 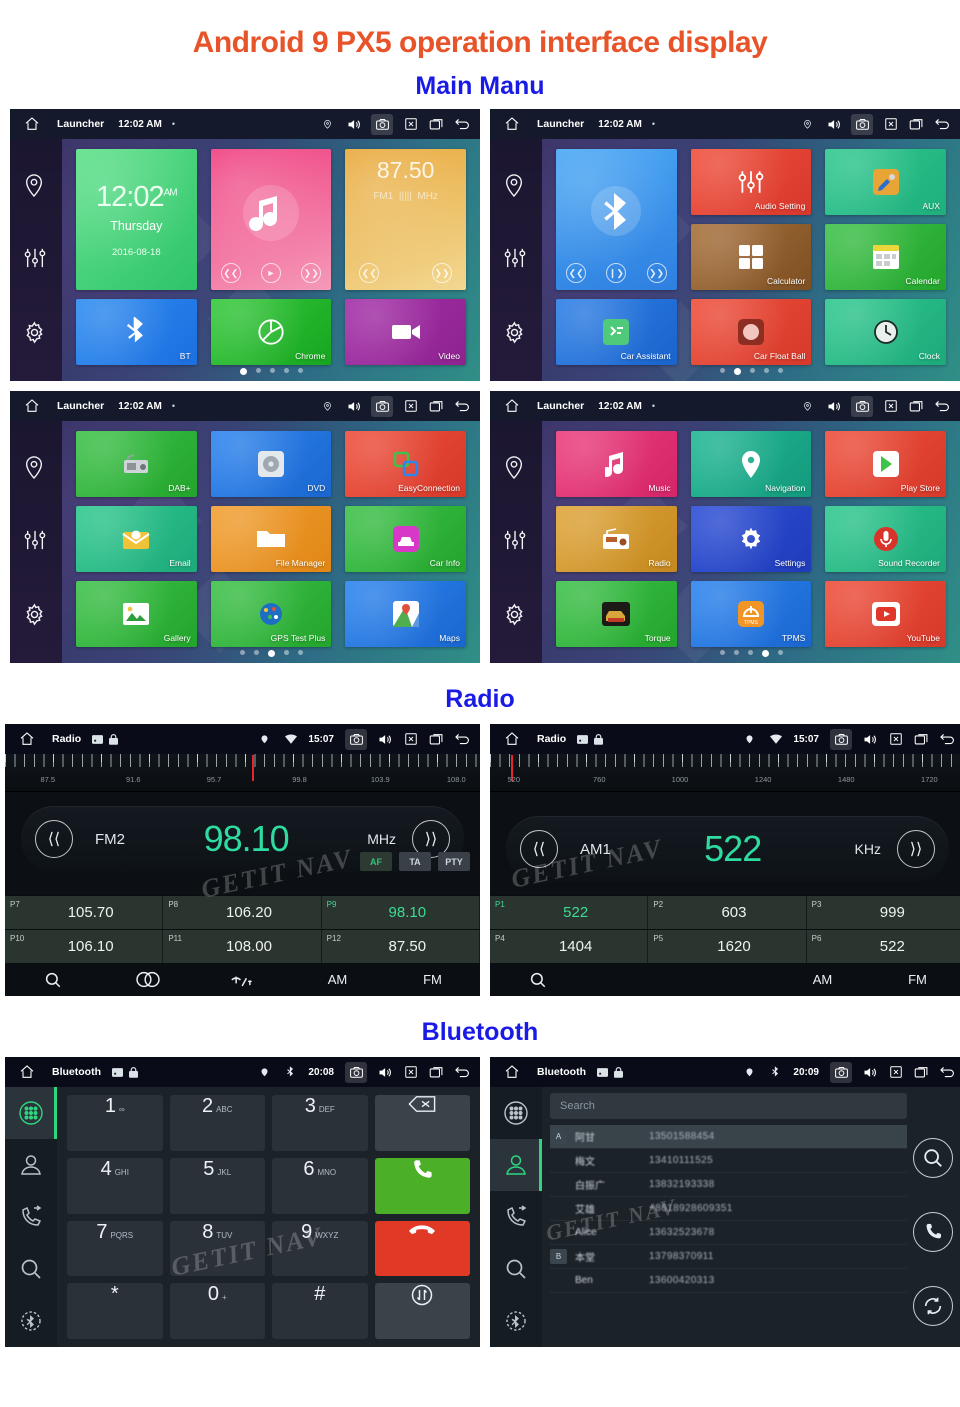 What do you see at coordinates (516, 1321) in the screenshot?
I see `bt-tab-bluetooth-settings` at bounding box center [516, 1321].